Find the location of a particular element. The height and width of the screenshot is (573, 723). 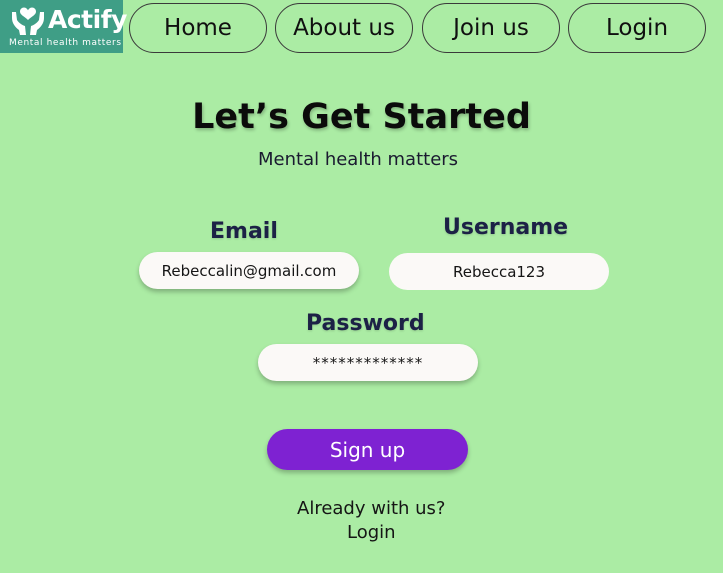

password-field is located at coordinates (368, 362).